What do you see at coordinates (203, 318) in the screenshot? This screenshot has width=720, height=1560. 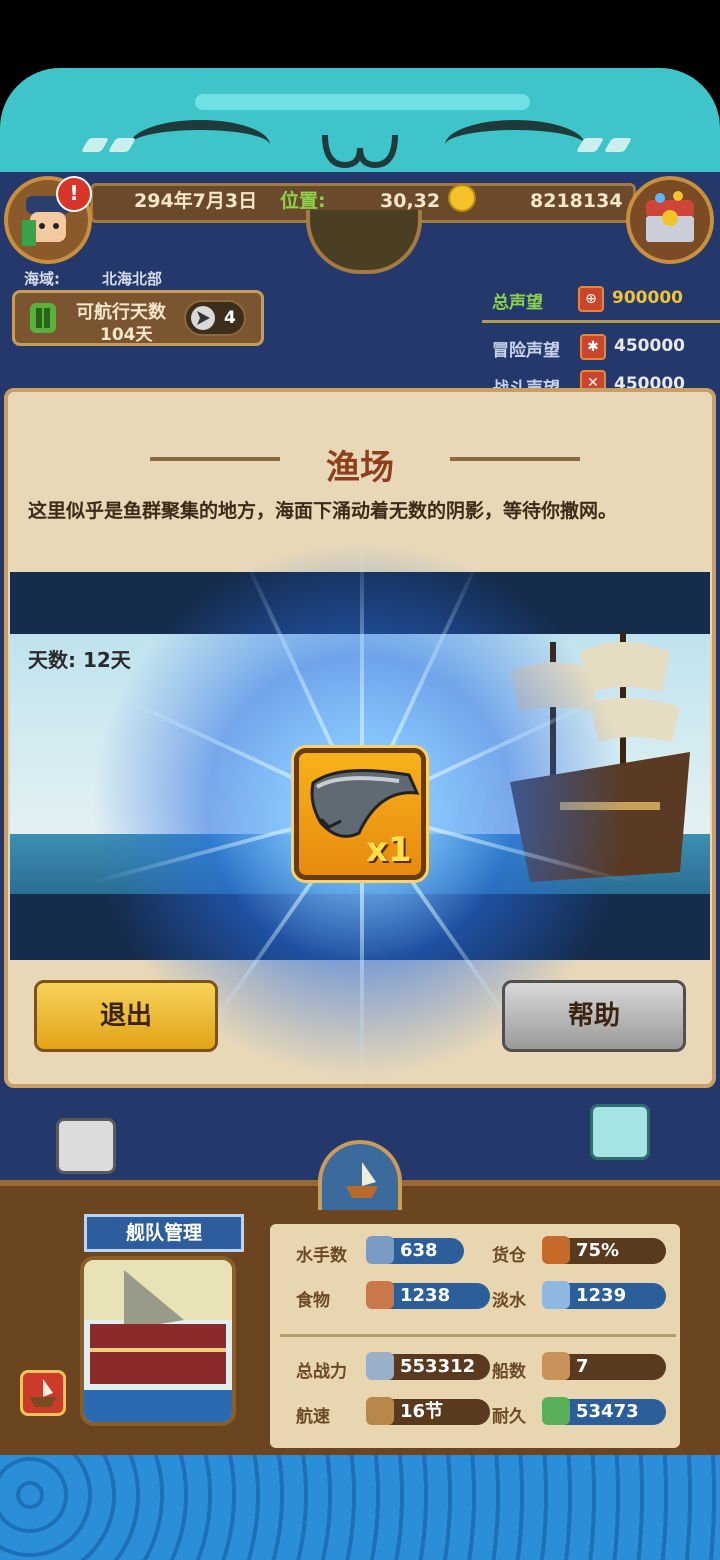 I see `sail-arrow-icon` at bounding box center [203, 318].